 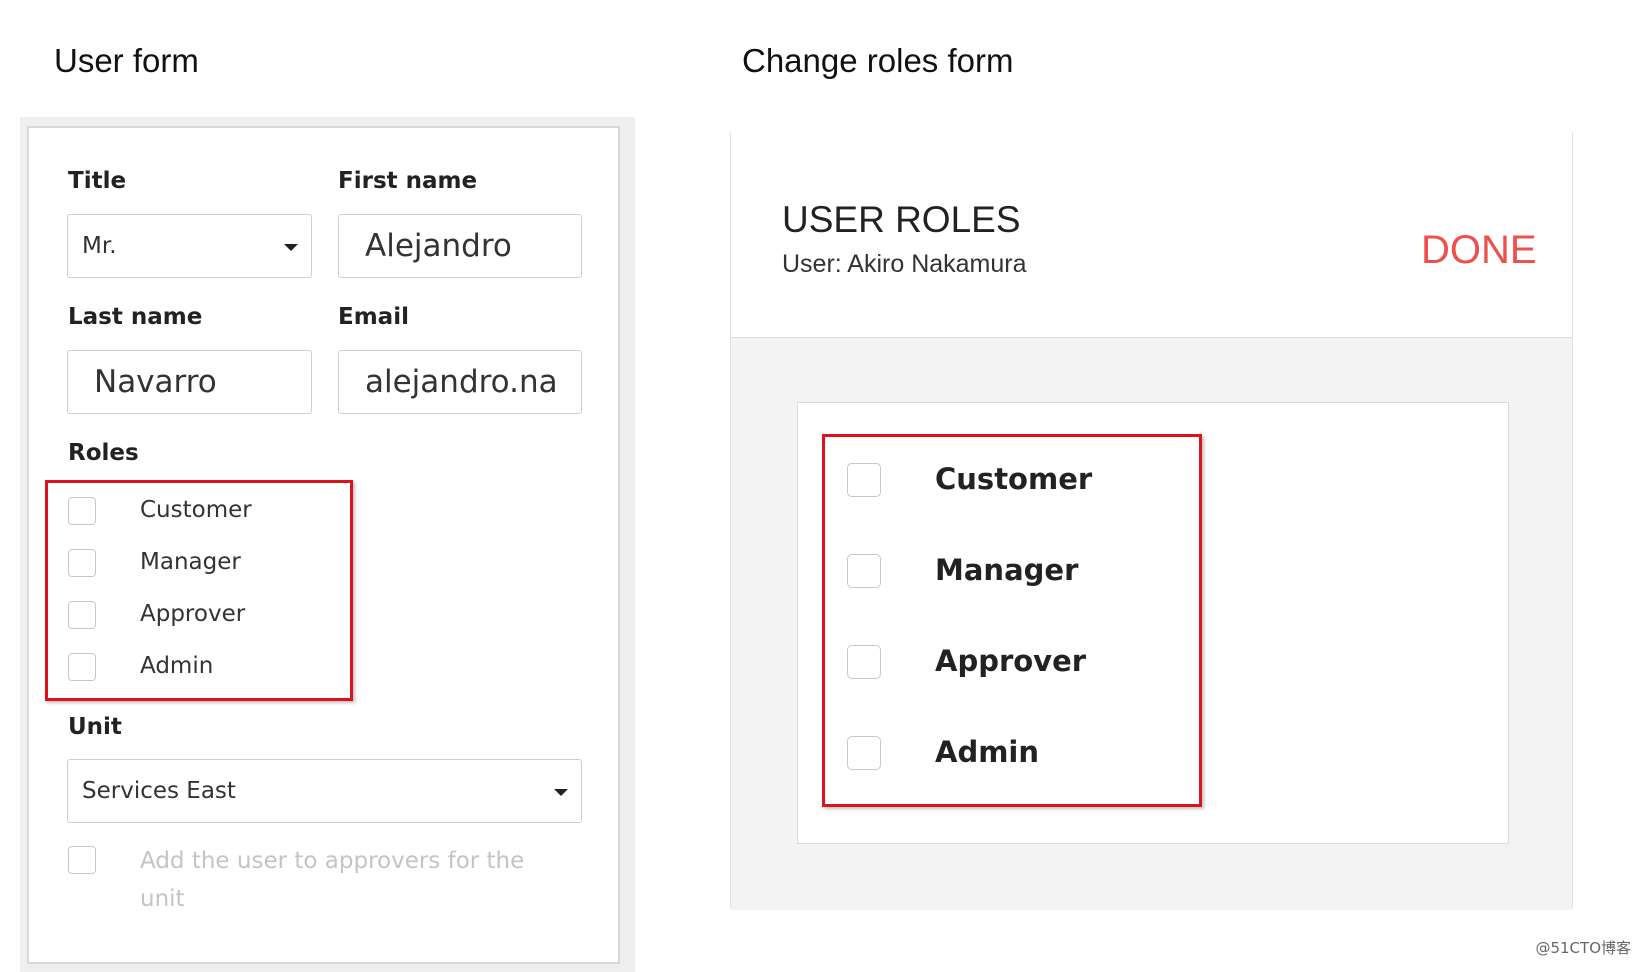 I want to click on user-roles-heading: USER ROLES, so click(x=901, y=219).